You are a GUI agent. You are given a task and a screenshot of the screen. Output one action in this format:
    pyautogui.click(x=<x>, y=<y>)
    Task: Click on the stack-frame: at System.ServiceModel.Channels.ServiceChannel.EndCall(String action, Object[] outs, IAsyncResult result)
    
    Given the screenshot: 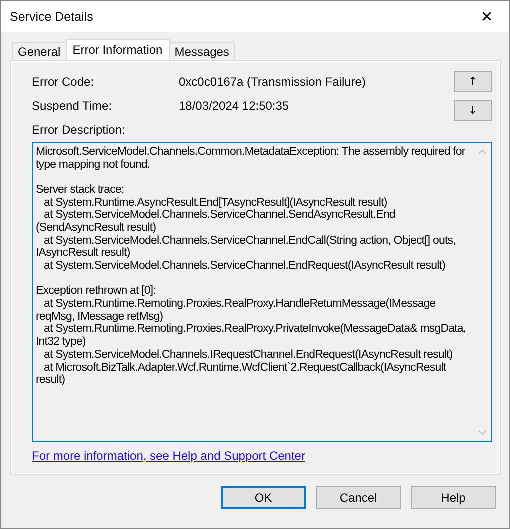 What is the action you would take?
    pyautogui.click(x=254, y=247)
    